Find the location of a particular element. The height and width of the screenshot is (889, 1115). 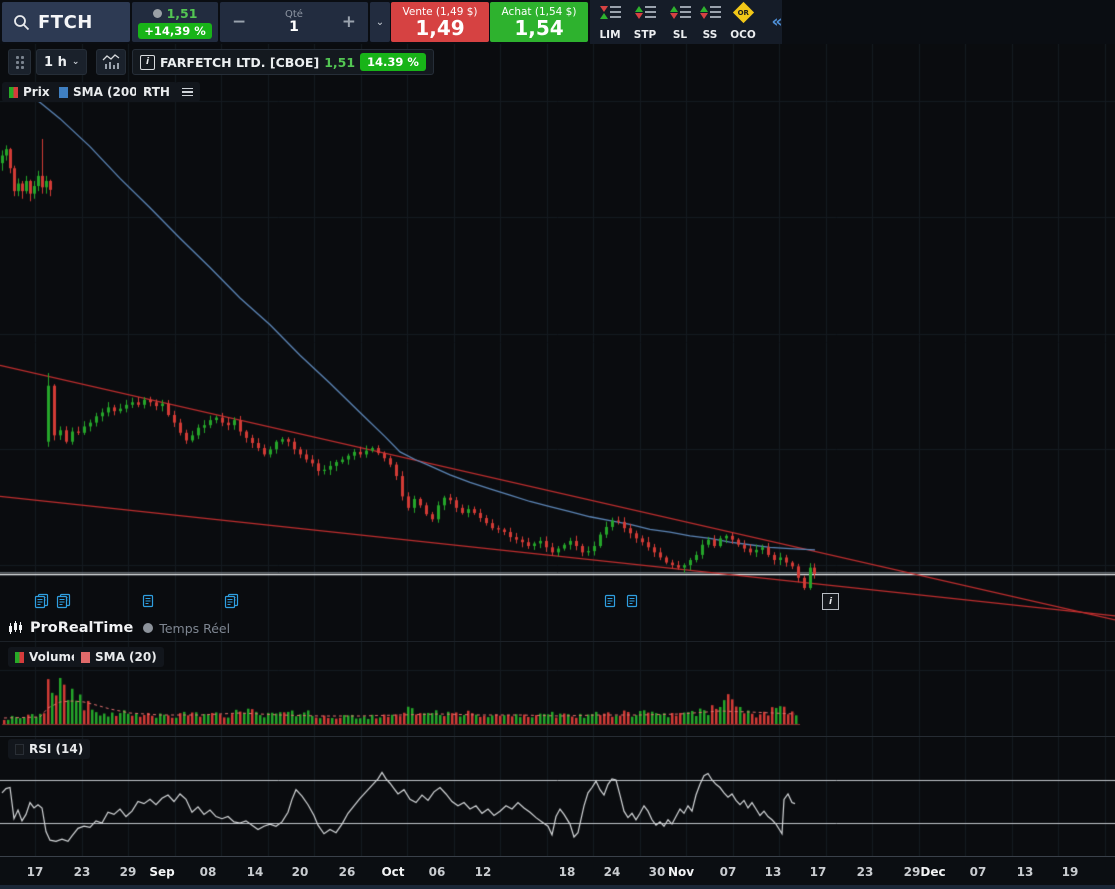

realtime-status-icon is located at coordinates (148, 628).